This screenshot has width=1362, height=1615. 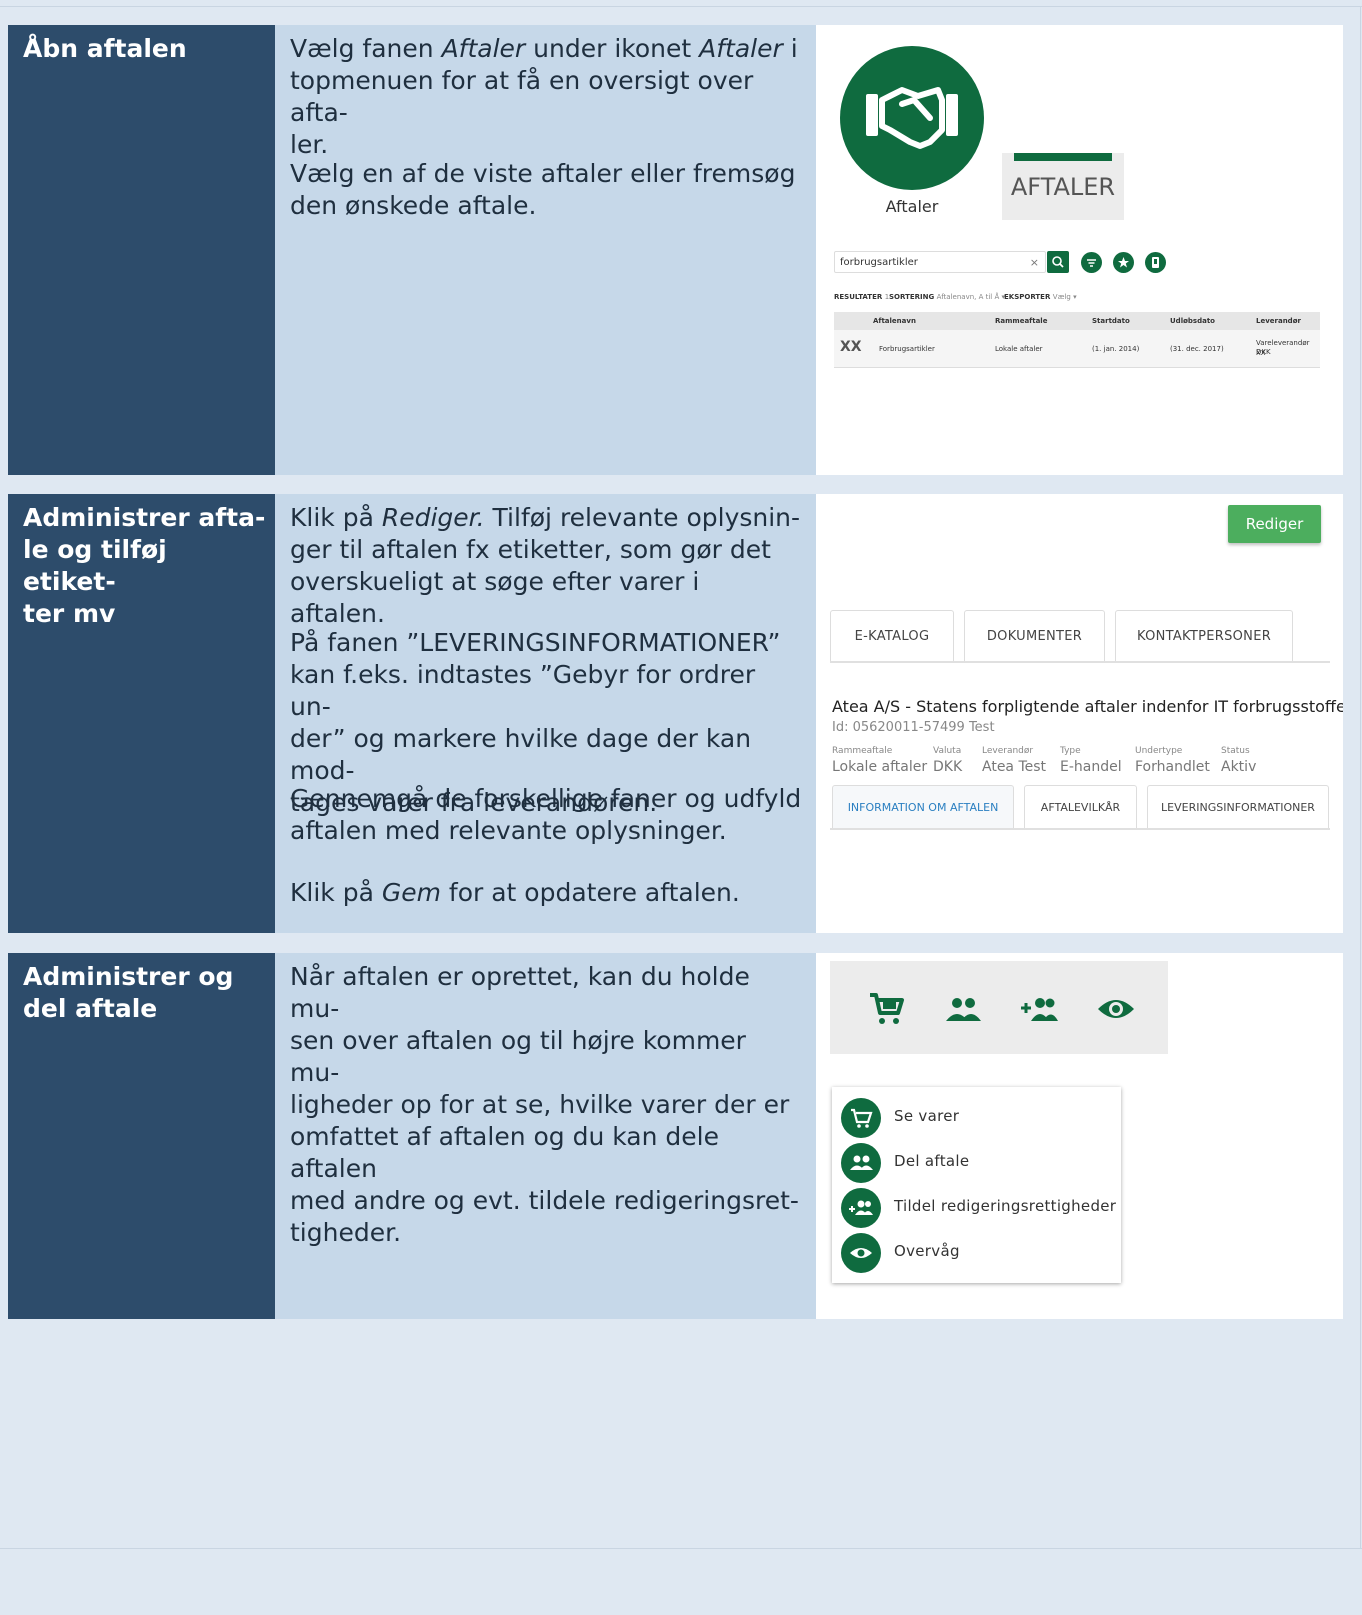 I want to click on tab-divider, so click(x=1080, y=662).